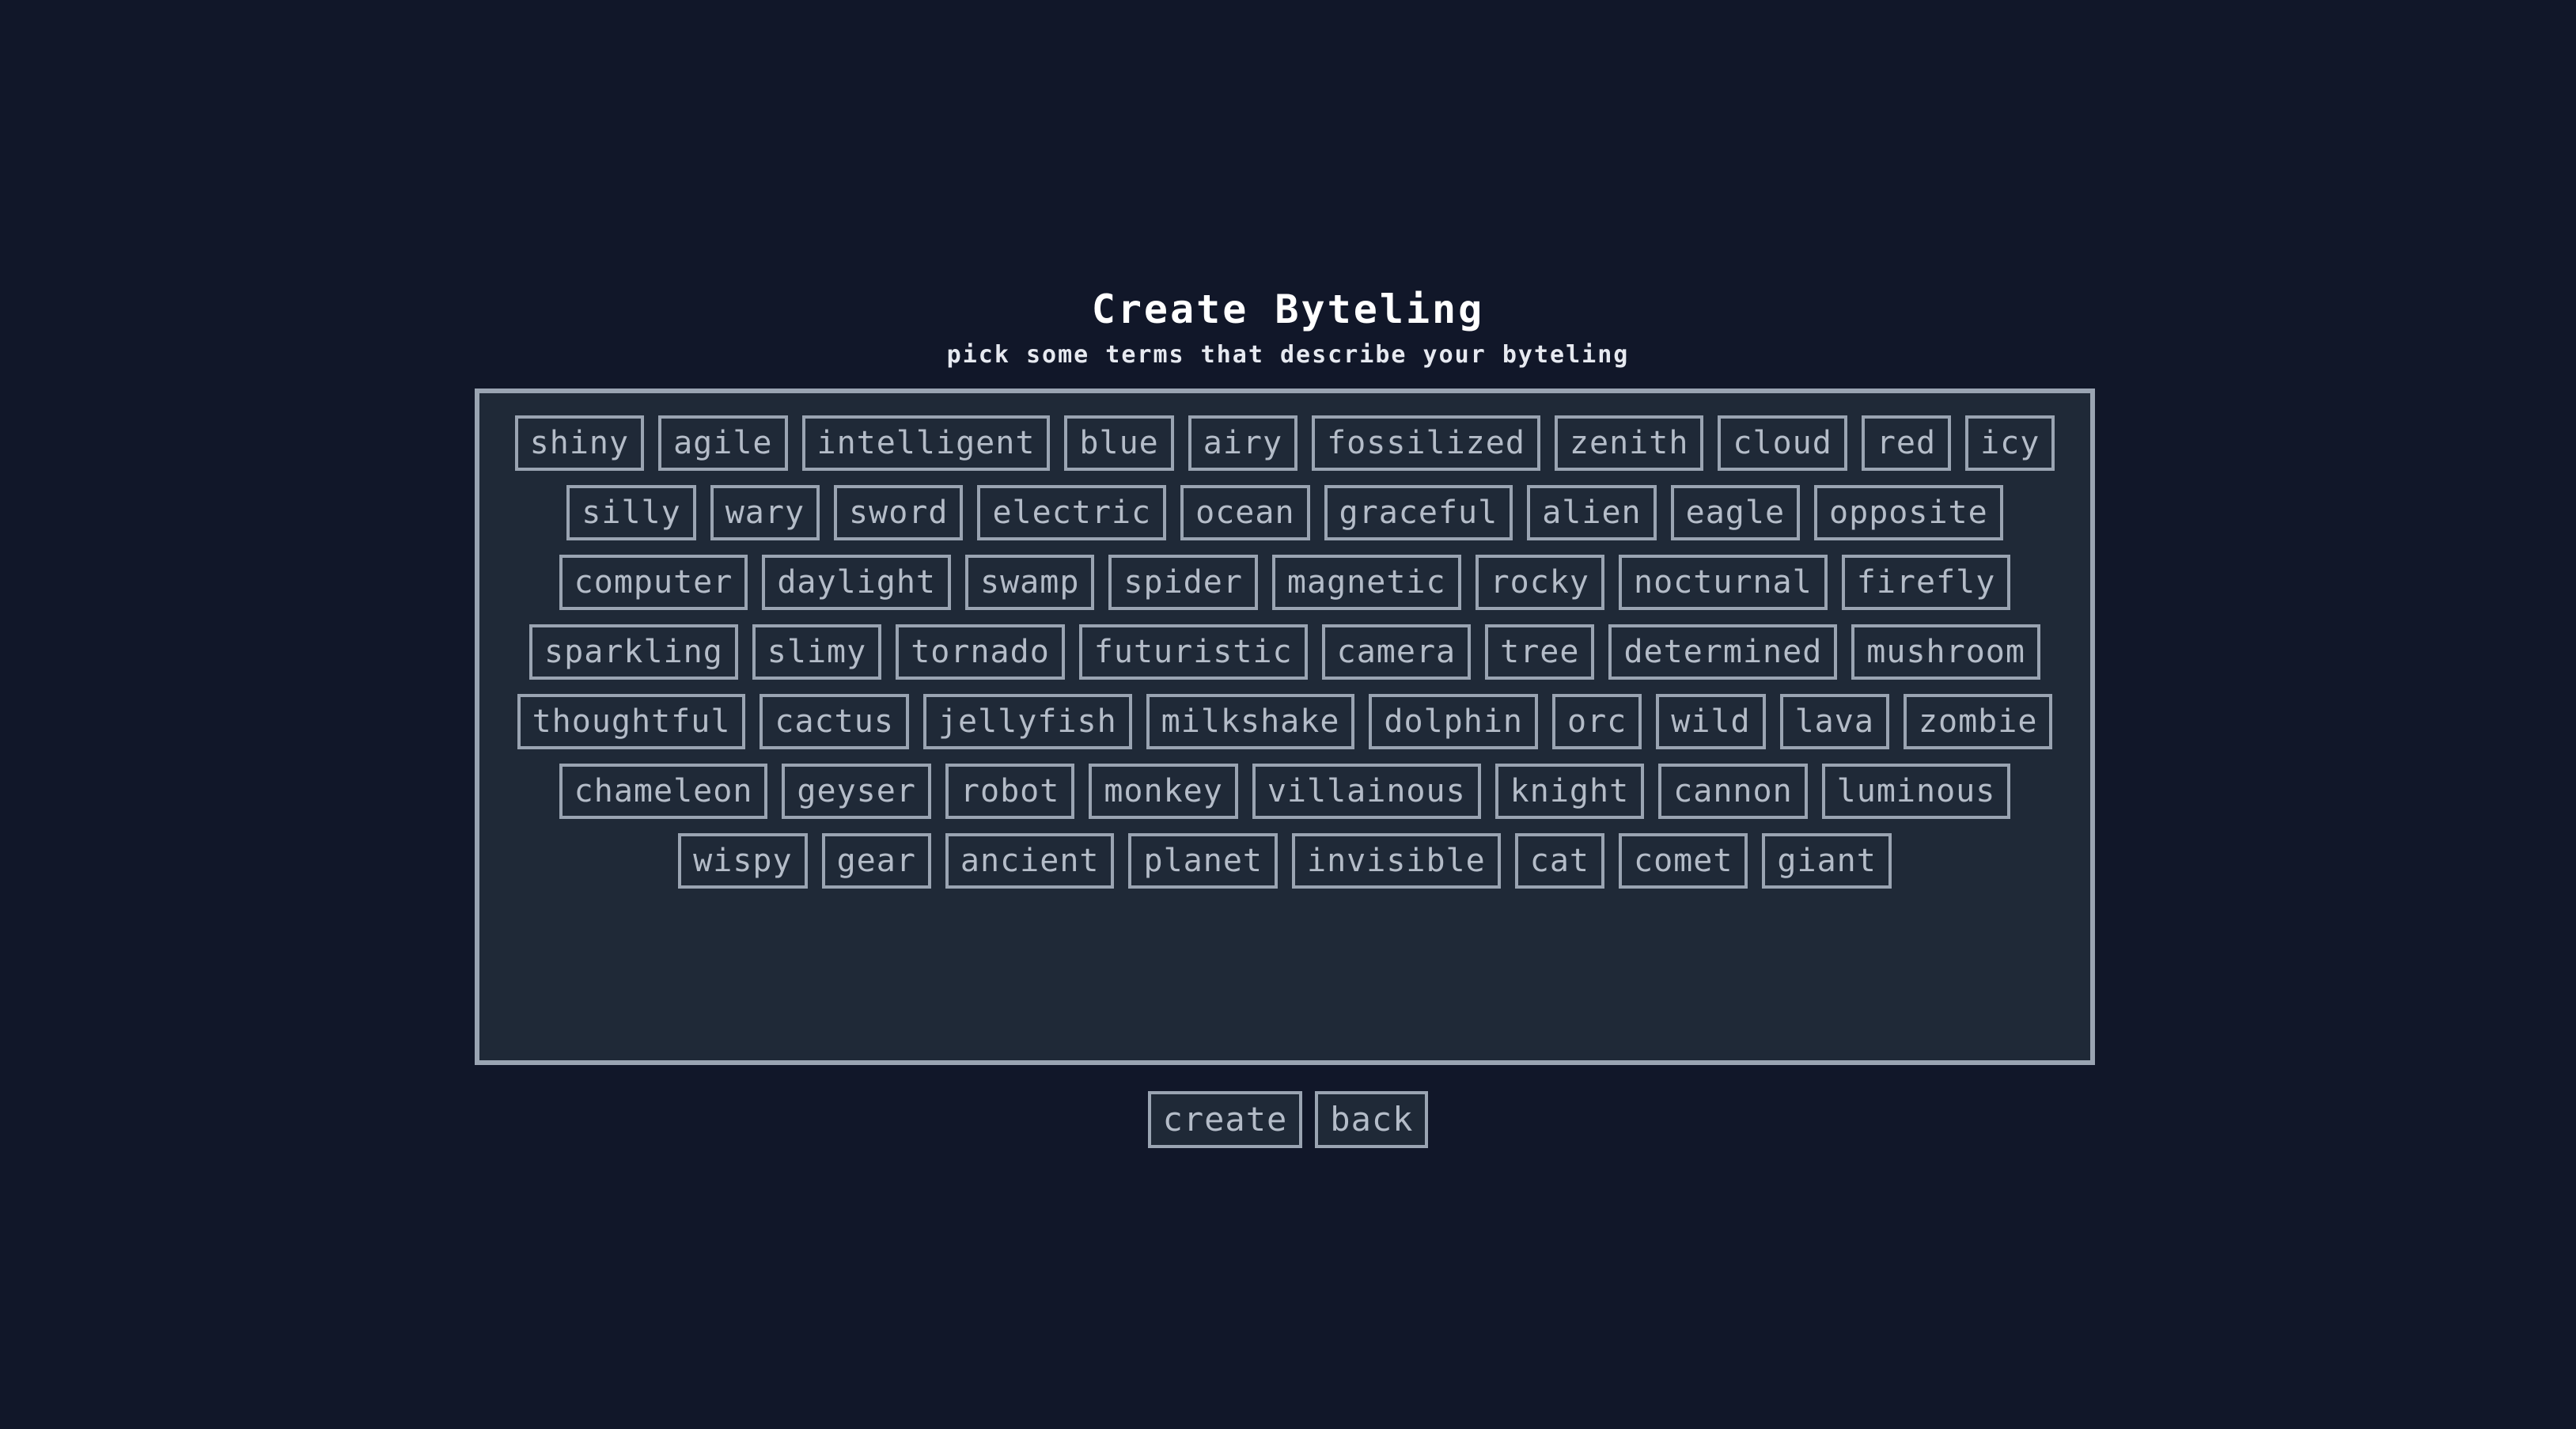  I want to click on term-button-alien: alien, so click(1592, 512).